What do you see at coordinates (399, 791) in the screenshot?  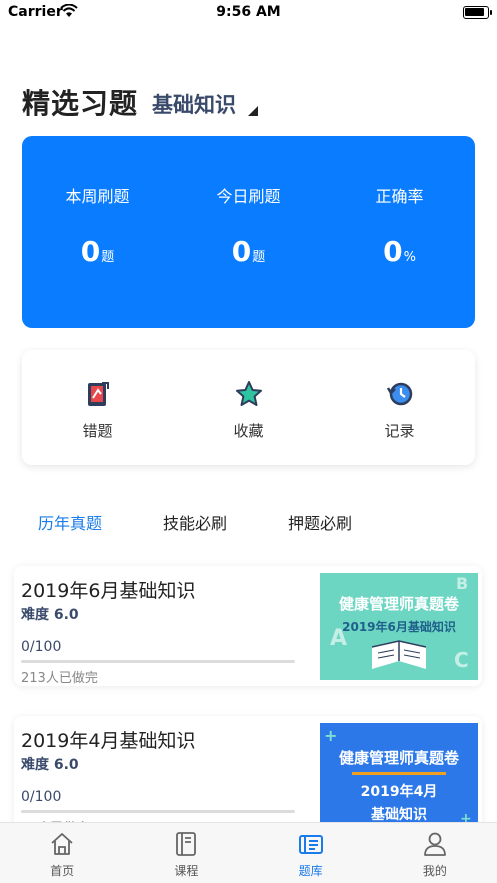 I see `cover-line1: 2019年4月` at bounding box center [399, 791].